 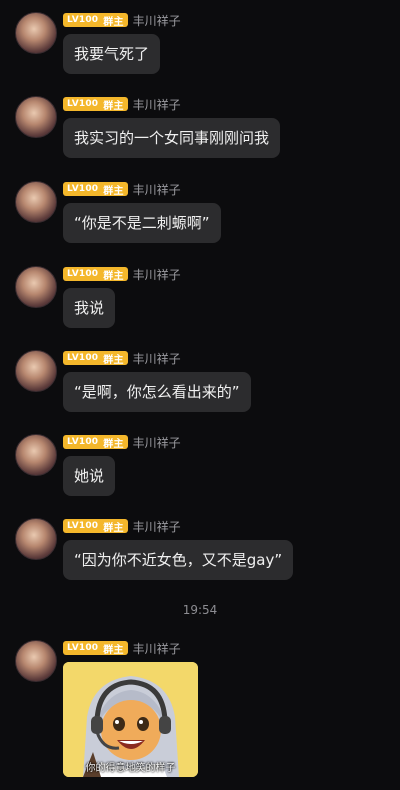 What do you see at coordinates (157, 392) in the screenshot?
I see `message-bubble: “是啊，你怎么看出来的”` at bounding box center [157, 392].